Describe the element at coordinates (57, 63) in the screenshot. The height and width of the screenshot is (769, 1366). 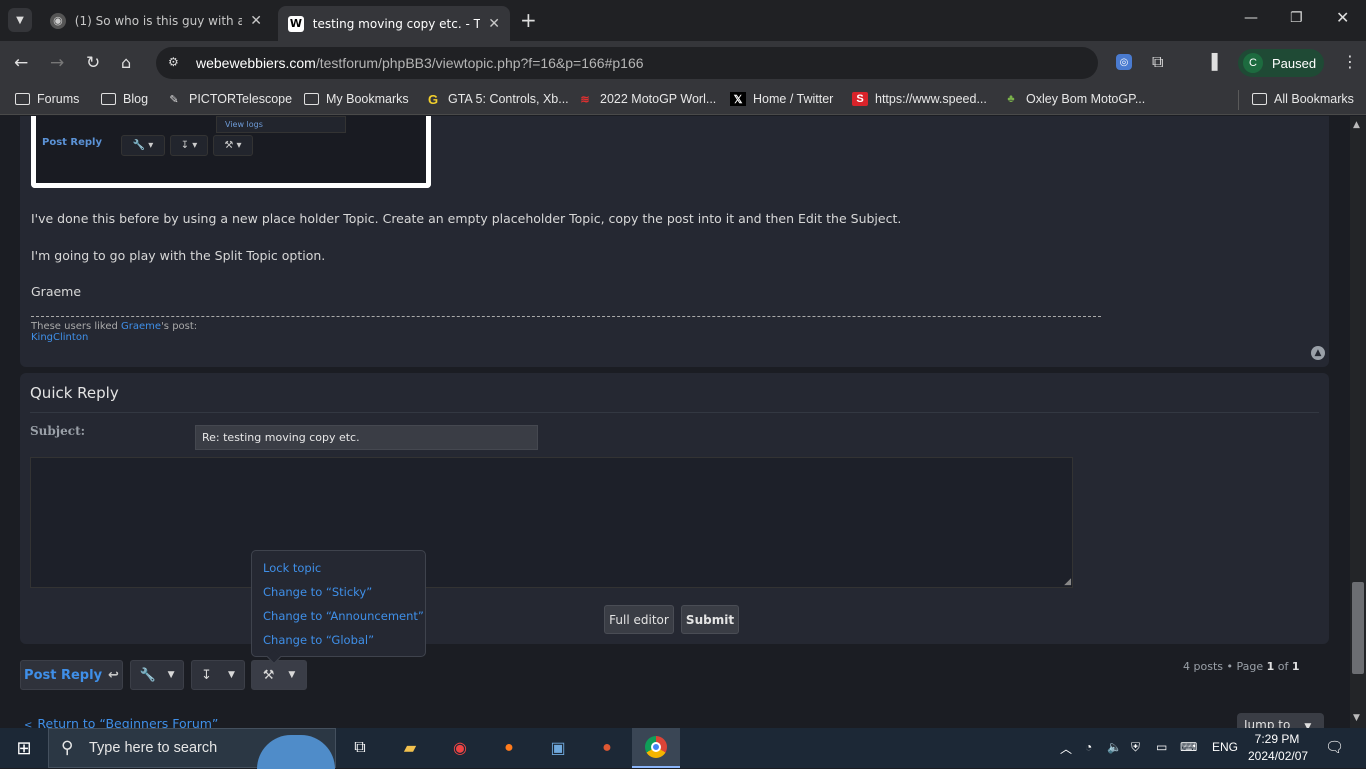
I see `forward-arrow-icon: →` at that location.